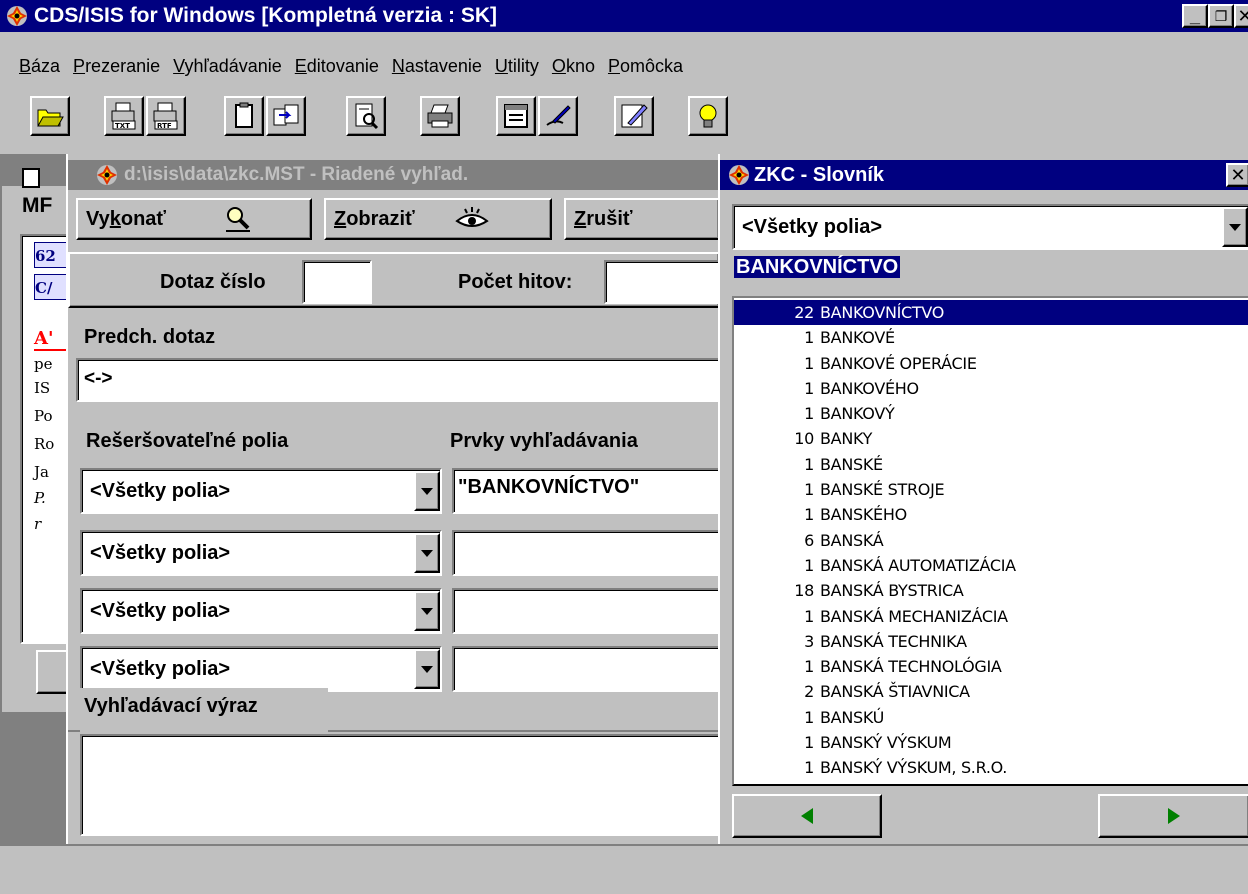 This screenshot has height=894, width=1248. Describe the element at coordinates (227, 69) in the screenshot. I see `menu-vyhladavanie: Vyhľadávanie` at that location.